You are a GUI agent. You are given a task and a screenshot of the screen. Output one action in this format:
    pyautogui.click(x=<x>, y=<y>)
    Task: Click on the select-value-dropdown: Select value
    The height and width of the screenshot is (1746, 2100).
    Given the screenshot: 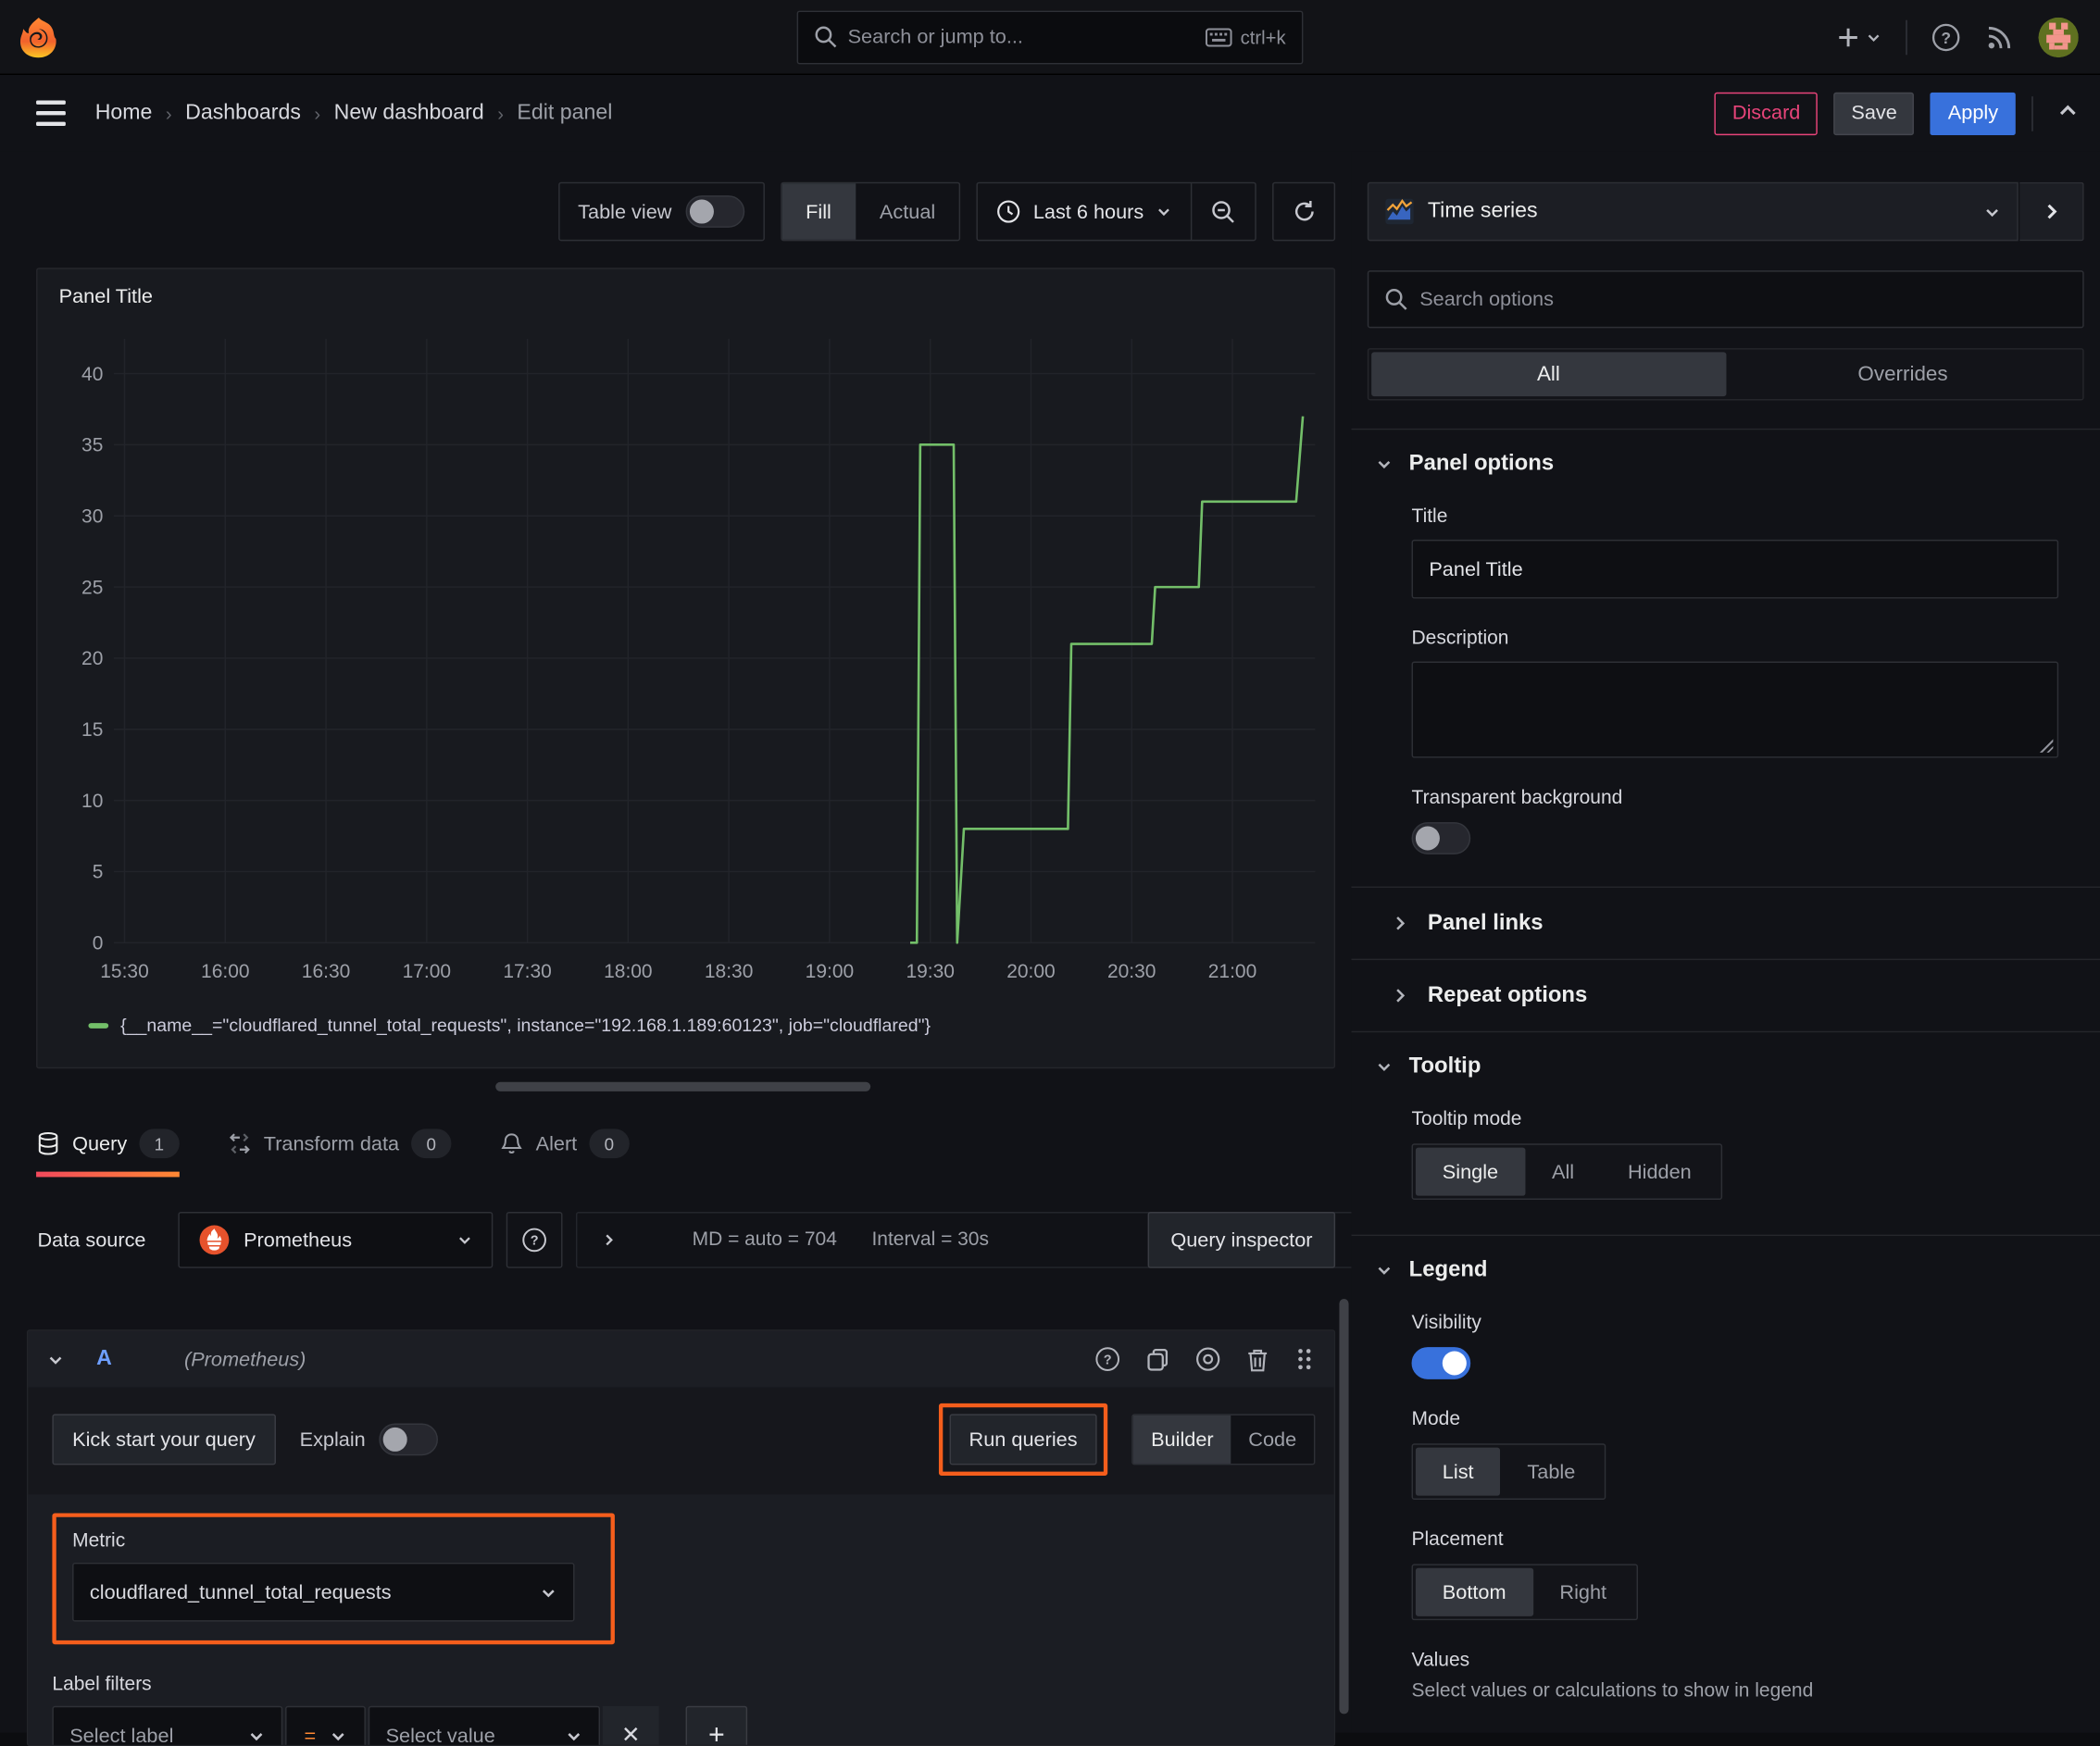 What is the action you would take?
    pyautogui.click(x=484, y=1725)
    